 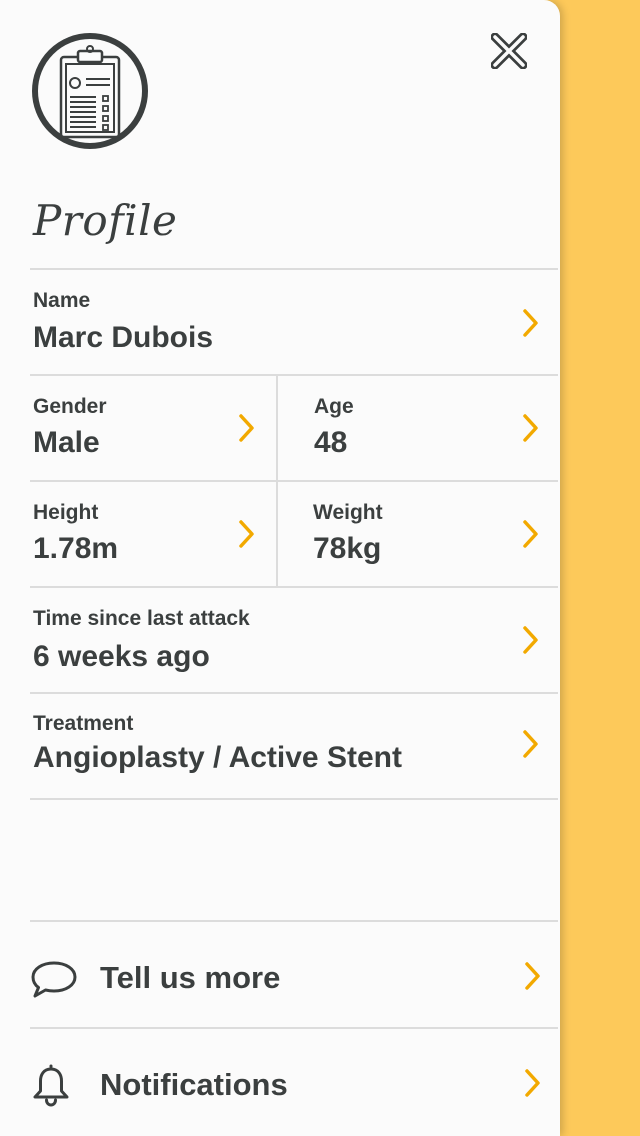 What do you see at coordinates (70, 406) in the screenshot?
I see `gender-label: Gender` at bounding box center [70, 406].